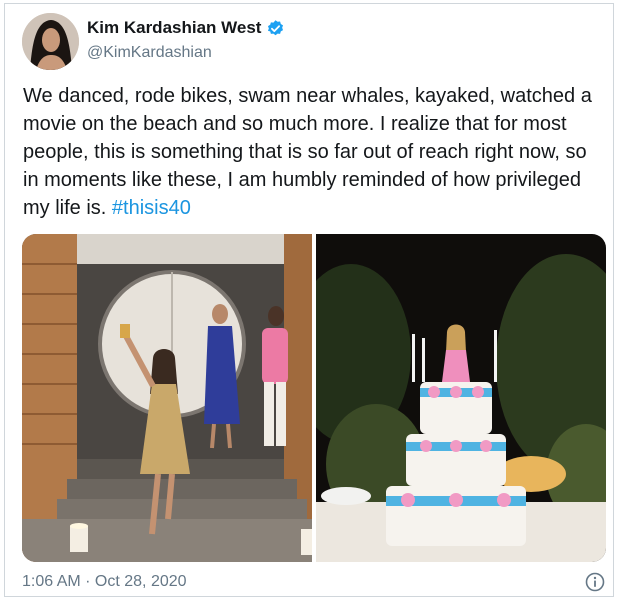 The height and width of the screenshot is (602, 620). Describe the element at coordinates (50, 41) in the screenshot. I see `avatar` at that location.